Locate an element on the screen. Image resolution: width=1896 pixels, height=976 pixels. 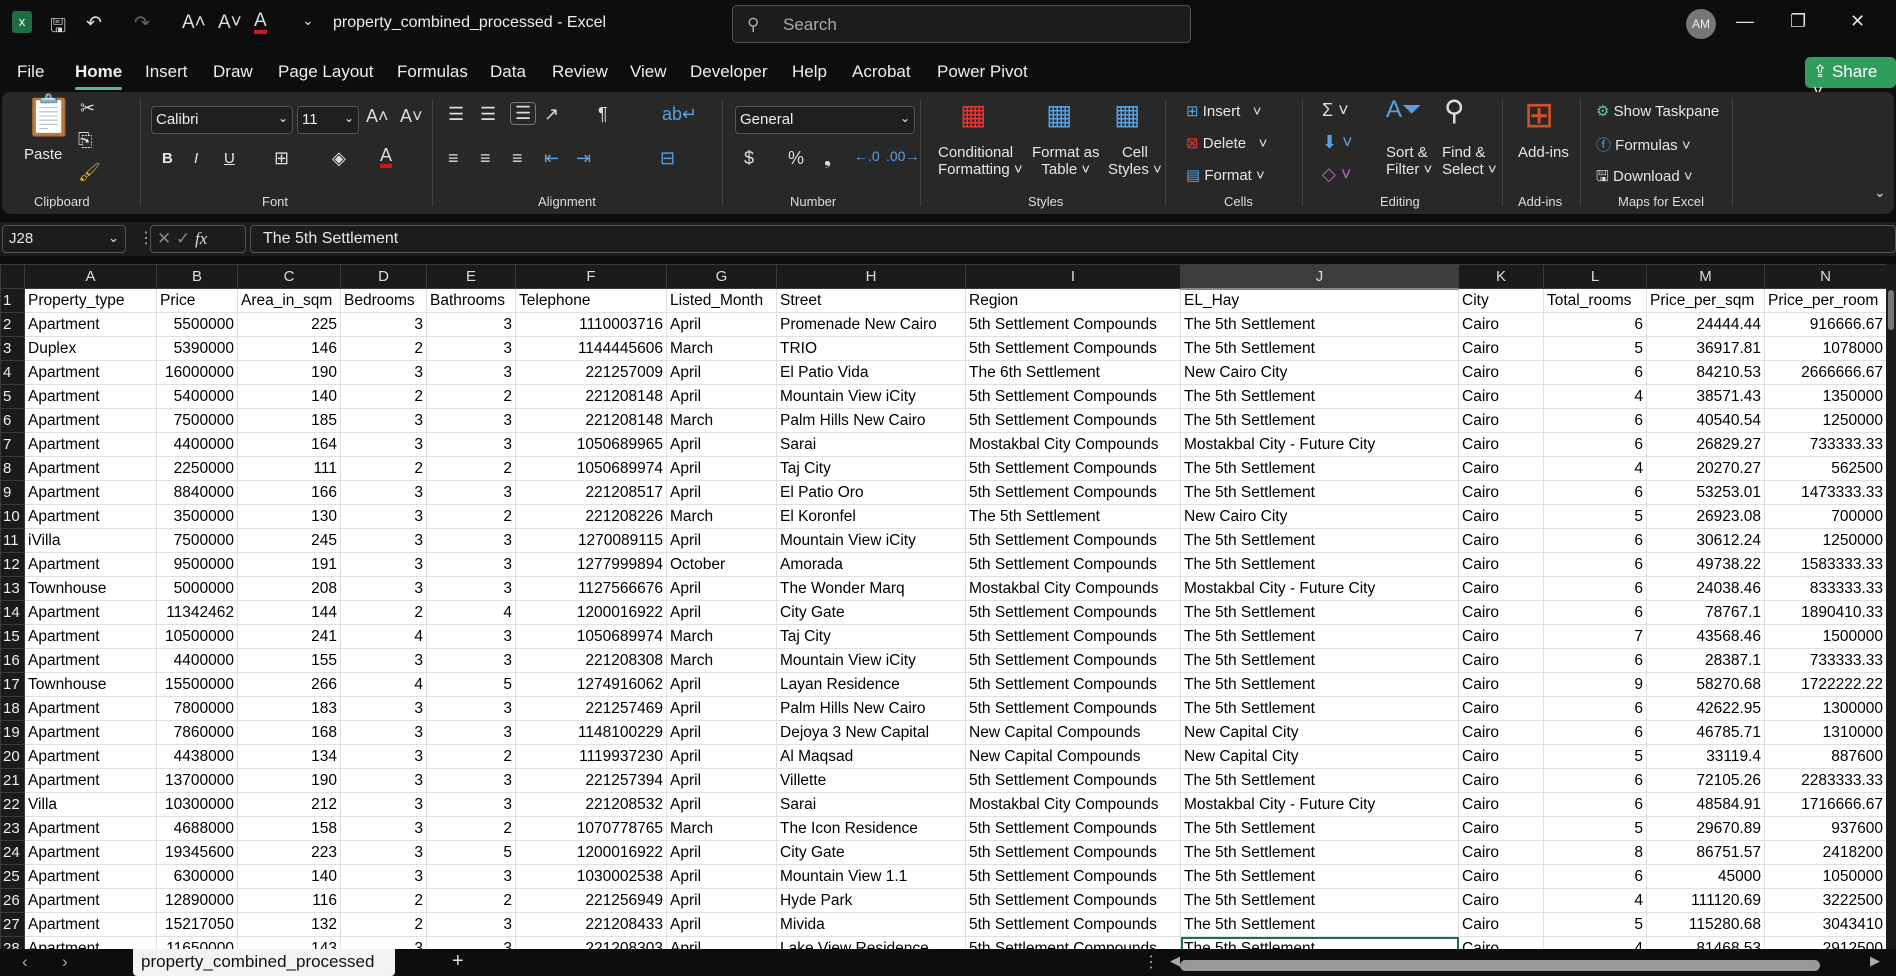
text-direction-icon: ¶ is located at coordinates (603, 114).